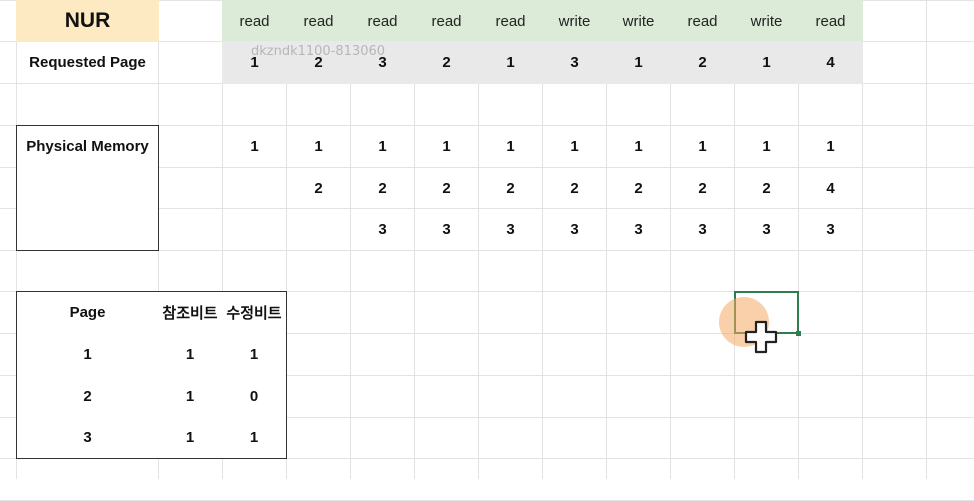  What do you see at coordinates (761, 337) in the screenshot?
I see `crosshair-plus-icon` at bounding box center [761, 337].